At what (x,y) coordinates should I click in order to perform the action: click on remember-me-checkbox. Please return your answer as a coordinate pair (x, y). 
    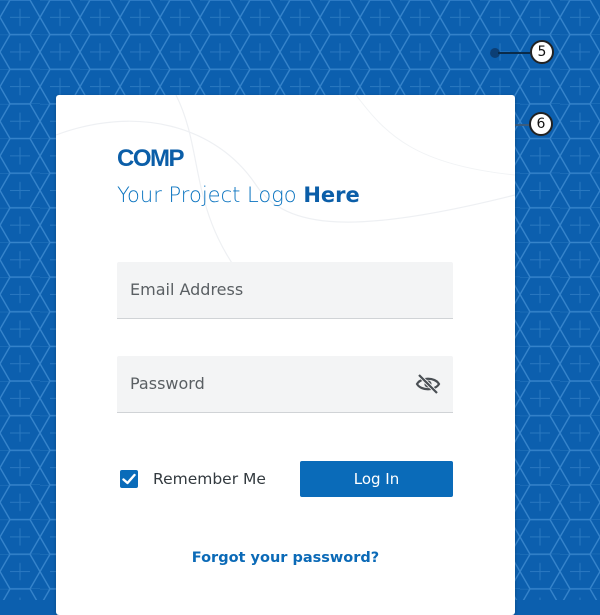
    Looking at the image, I should click on (129, 479).